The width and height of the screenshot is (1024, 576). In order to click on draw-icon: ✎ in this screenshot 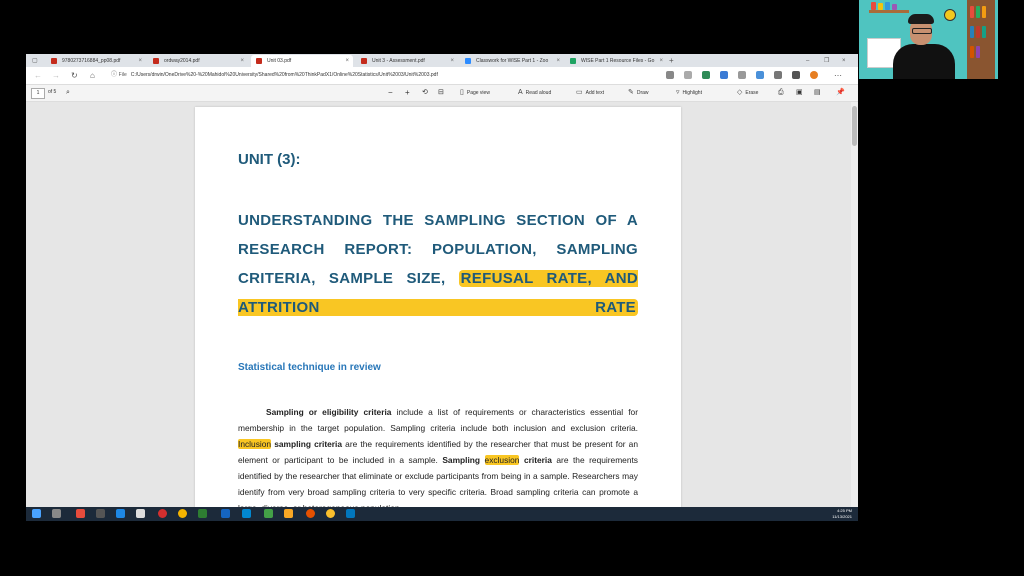, I will do `click(631, 92)`.